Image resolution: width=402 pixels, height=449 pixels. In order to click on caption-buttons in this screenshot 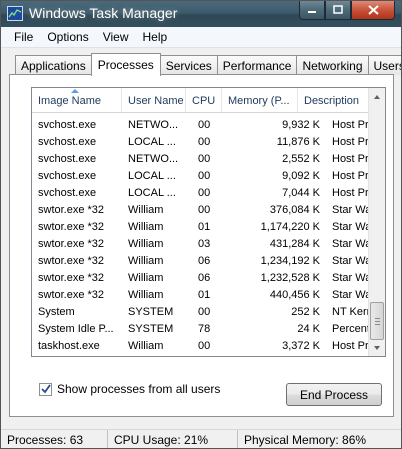, I will do `click(347, 11)`.